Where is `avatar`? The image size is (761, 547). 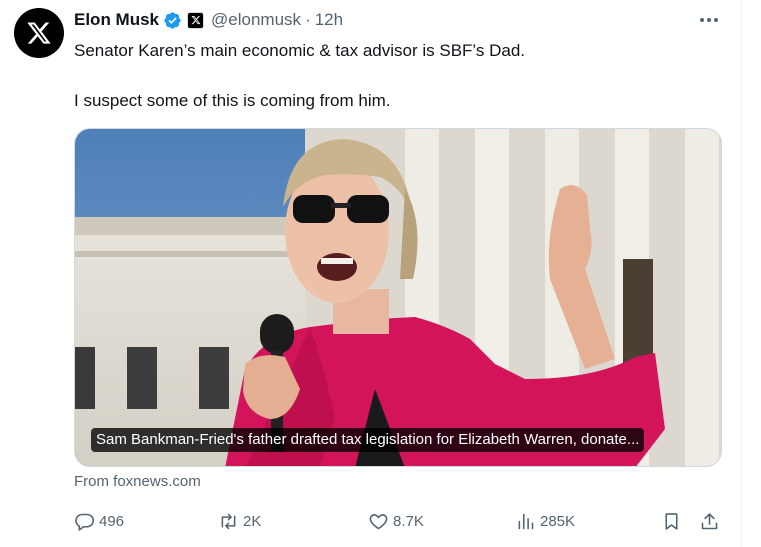
avatar is located at coordinates (39, 33).